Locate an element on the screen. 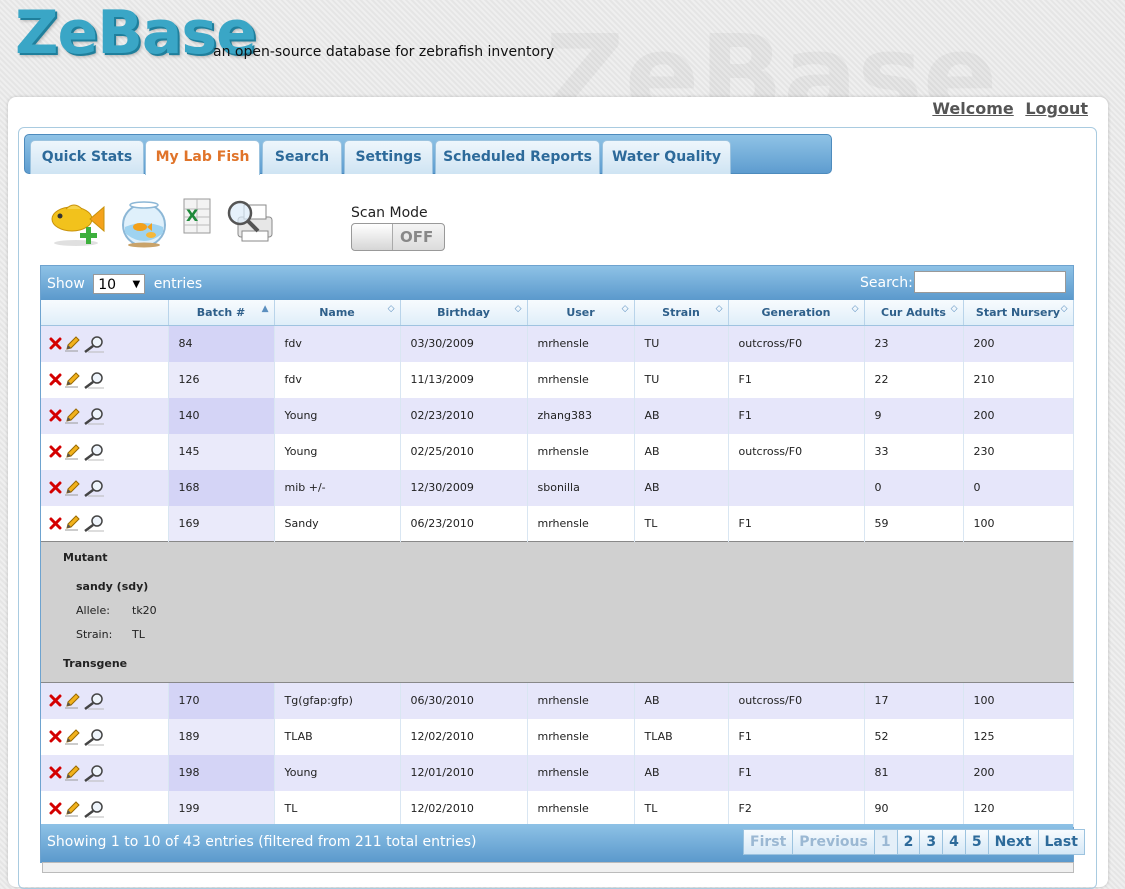  column-header-cur-adults: Cur Adults ◇ is located at coordinates (914, 313).